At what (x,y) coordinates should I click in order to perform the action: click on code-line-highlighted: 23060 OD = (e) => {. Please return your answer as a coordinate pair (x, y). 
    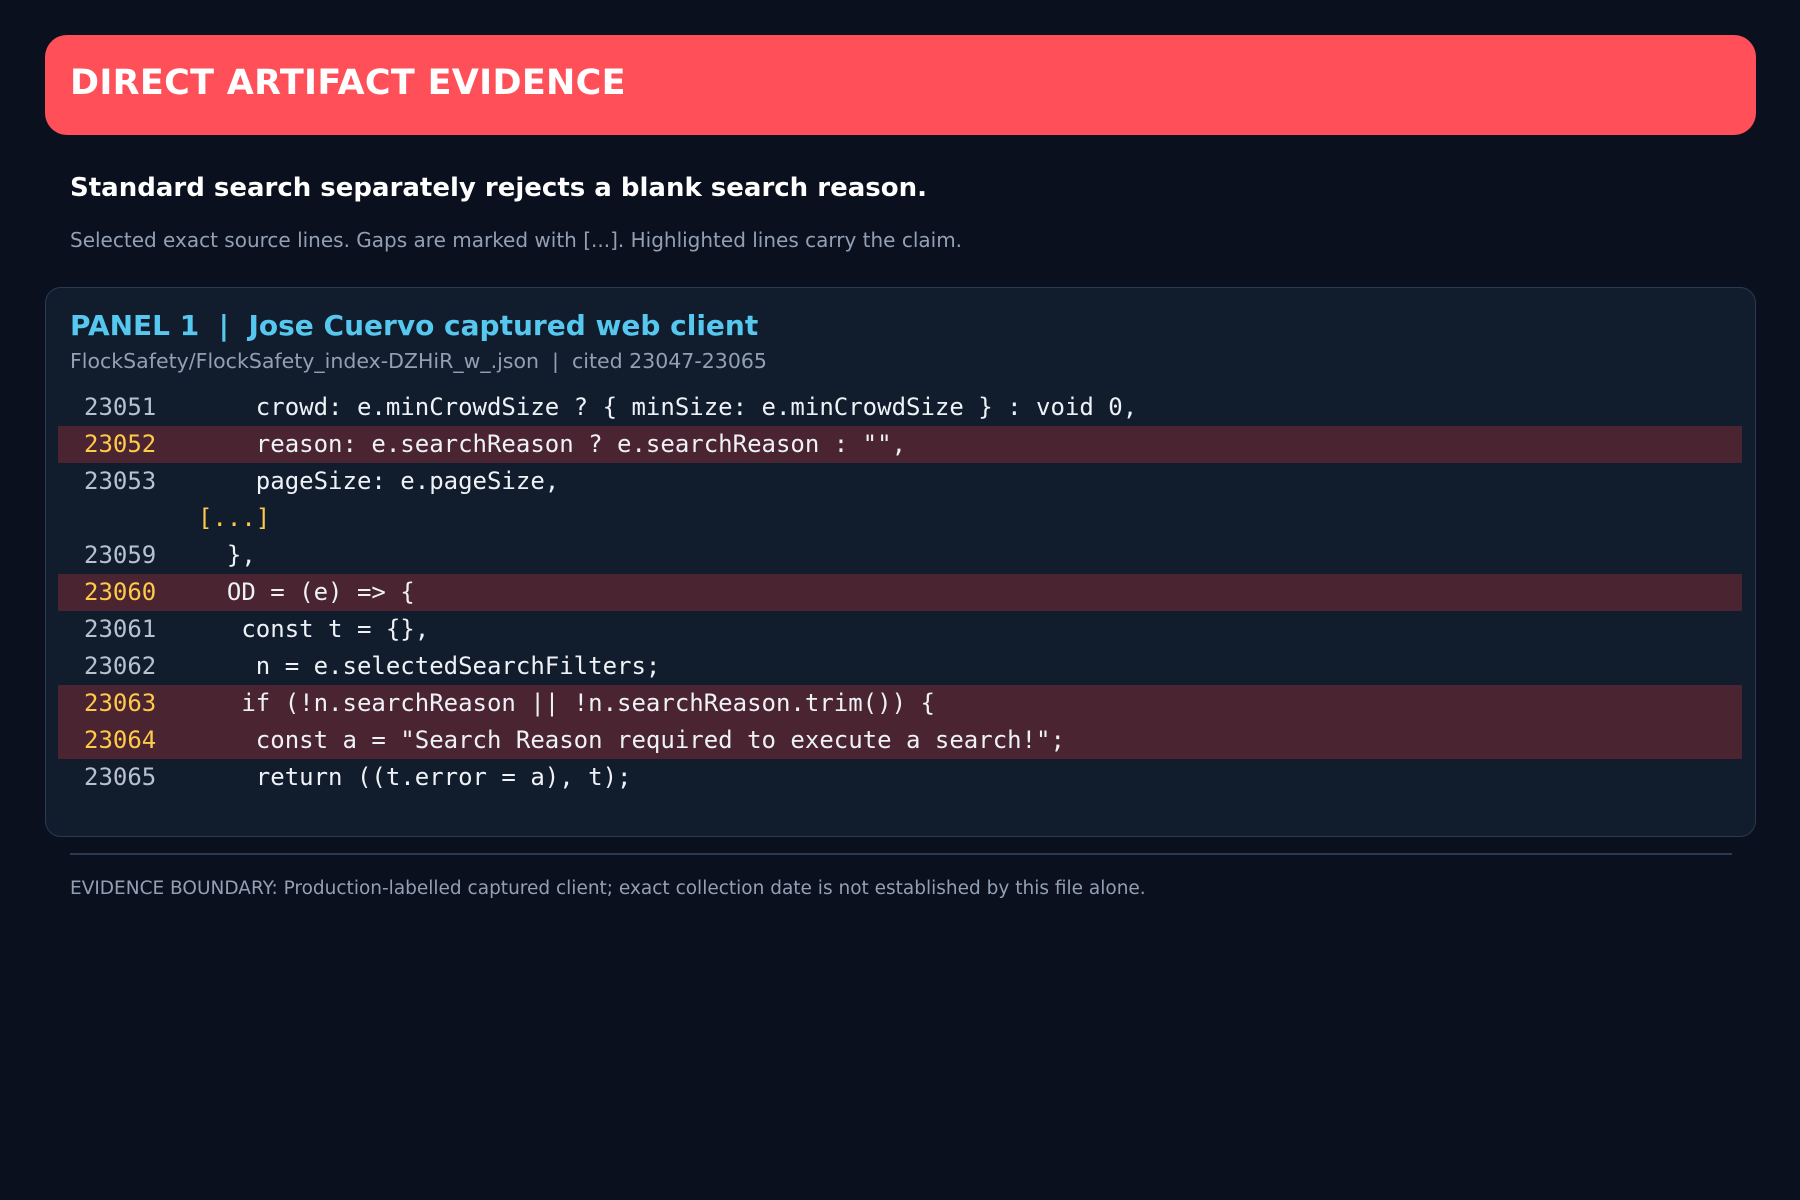
    Looking at the image, I should click on (900, 592).